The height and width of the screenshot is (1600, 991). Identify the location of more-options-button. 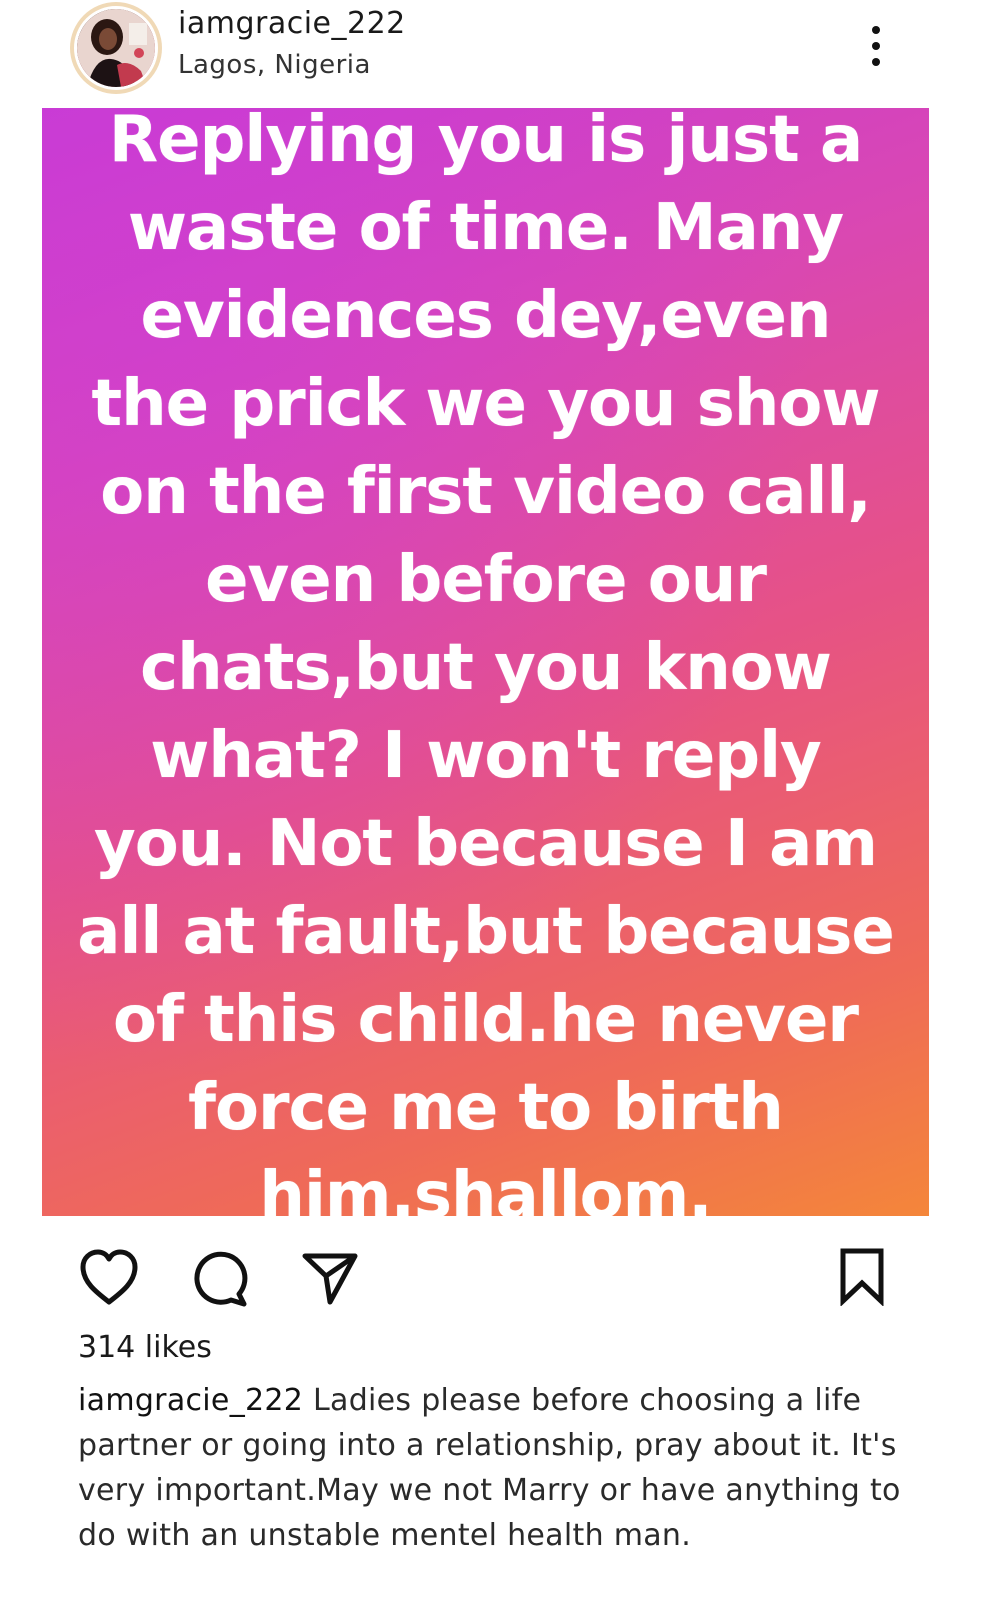
(876, 46).